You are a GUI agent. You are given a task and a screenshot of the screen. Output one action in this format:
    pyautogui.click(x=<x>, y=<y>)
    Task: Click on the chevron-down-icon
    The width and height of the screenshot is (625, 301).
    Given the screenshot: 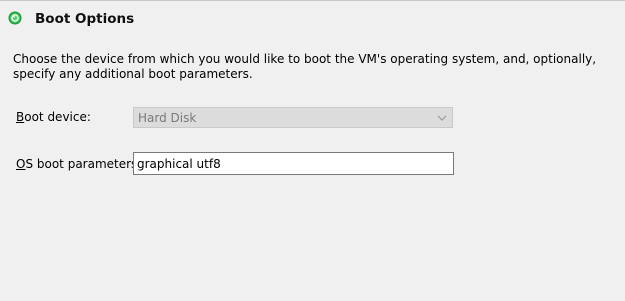 What is the action you would take?
    pyautogui.click(x=442, y=118)
    